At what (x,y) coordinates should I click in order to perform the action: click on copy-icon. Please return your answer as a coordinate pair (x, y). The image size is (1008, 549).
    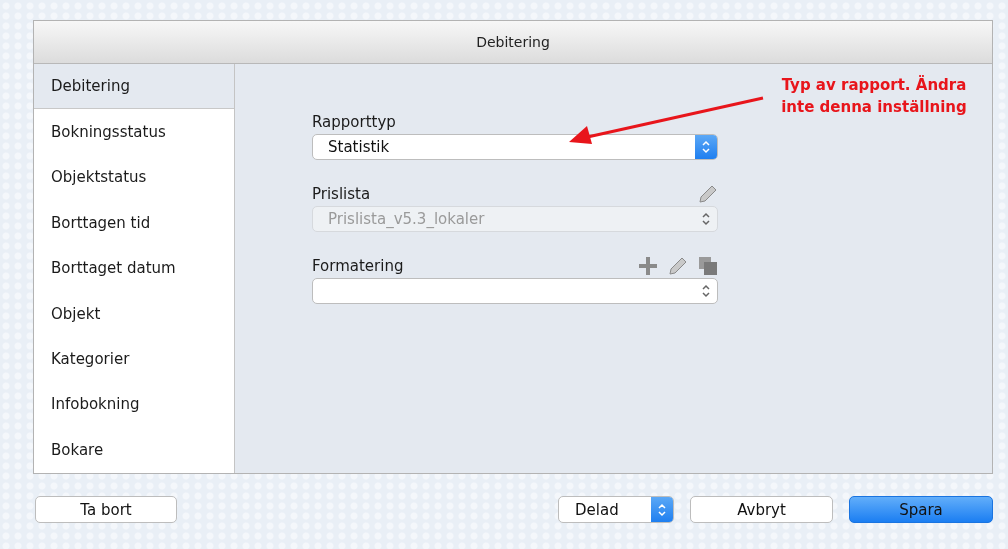
    Looking at the image, I should click on (708, 266).